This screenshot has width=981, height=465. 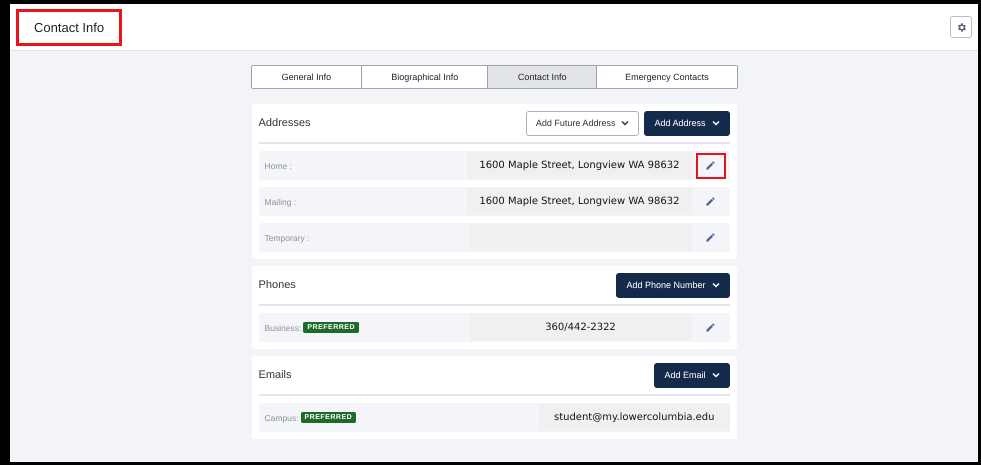 I want to click on settings-icon, so click(x=961, y=27).